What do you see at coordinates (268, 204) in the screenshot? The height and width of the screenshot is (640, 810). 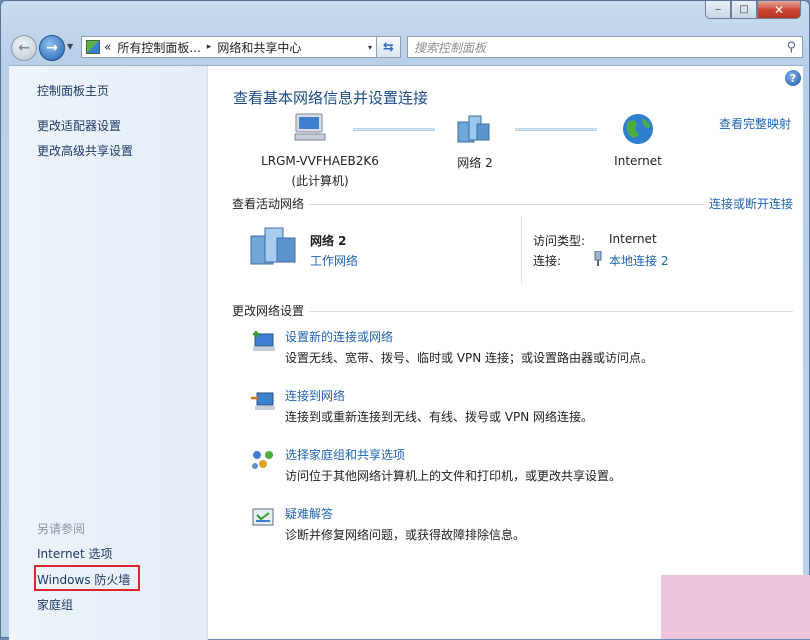 I see `active-networks-heading: 查看活动网络` at bounding box center [268, 204].